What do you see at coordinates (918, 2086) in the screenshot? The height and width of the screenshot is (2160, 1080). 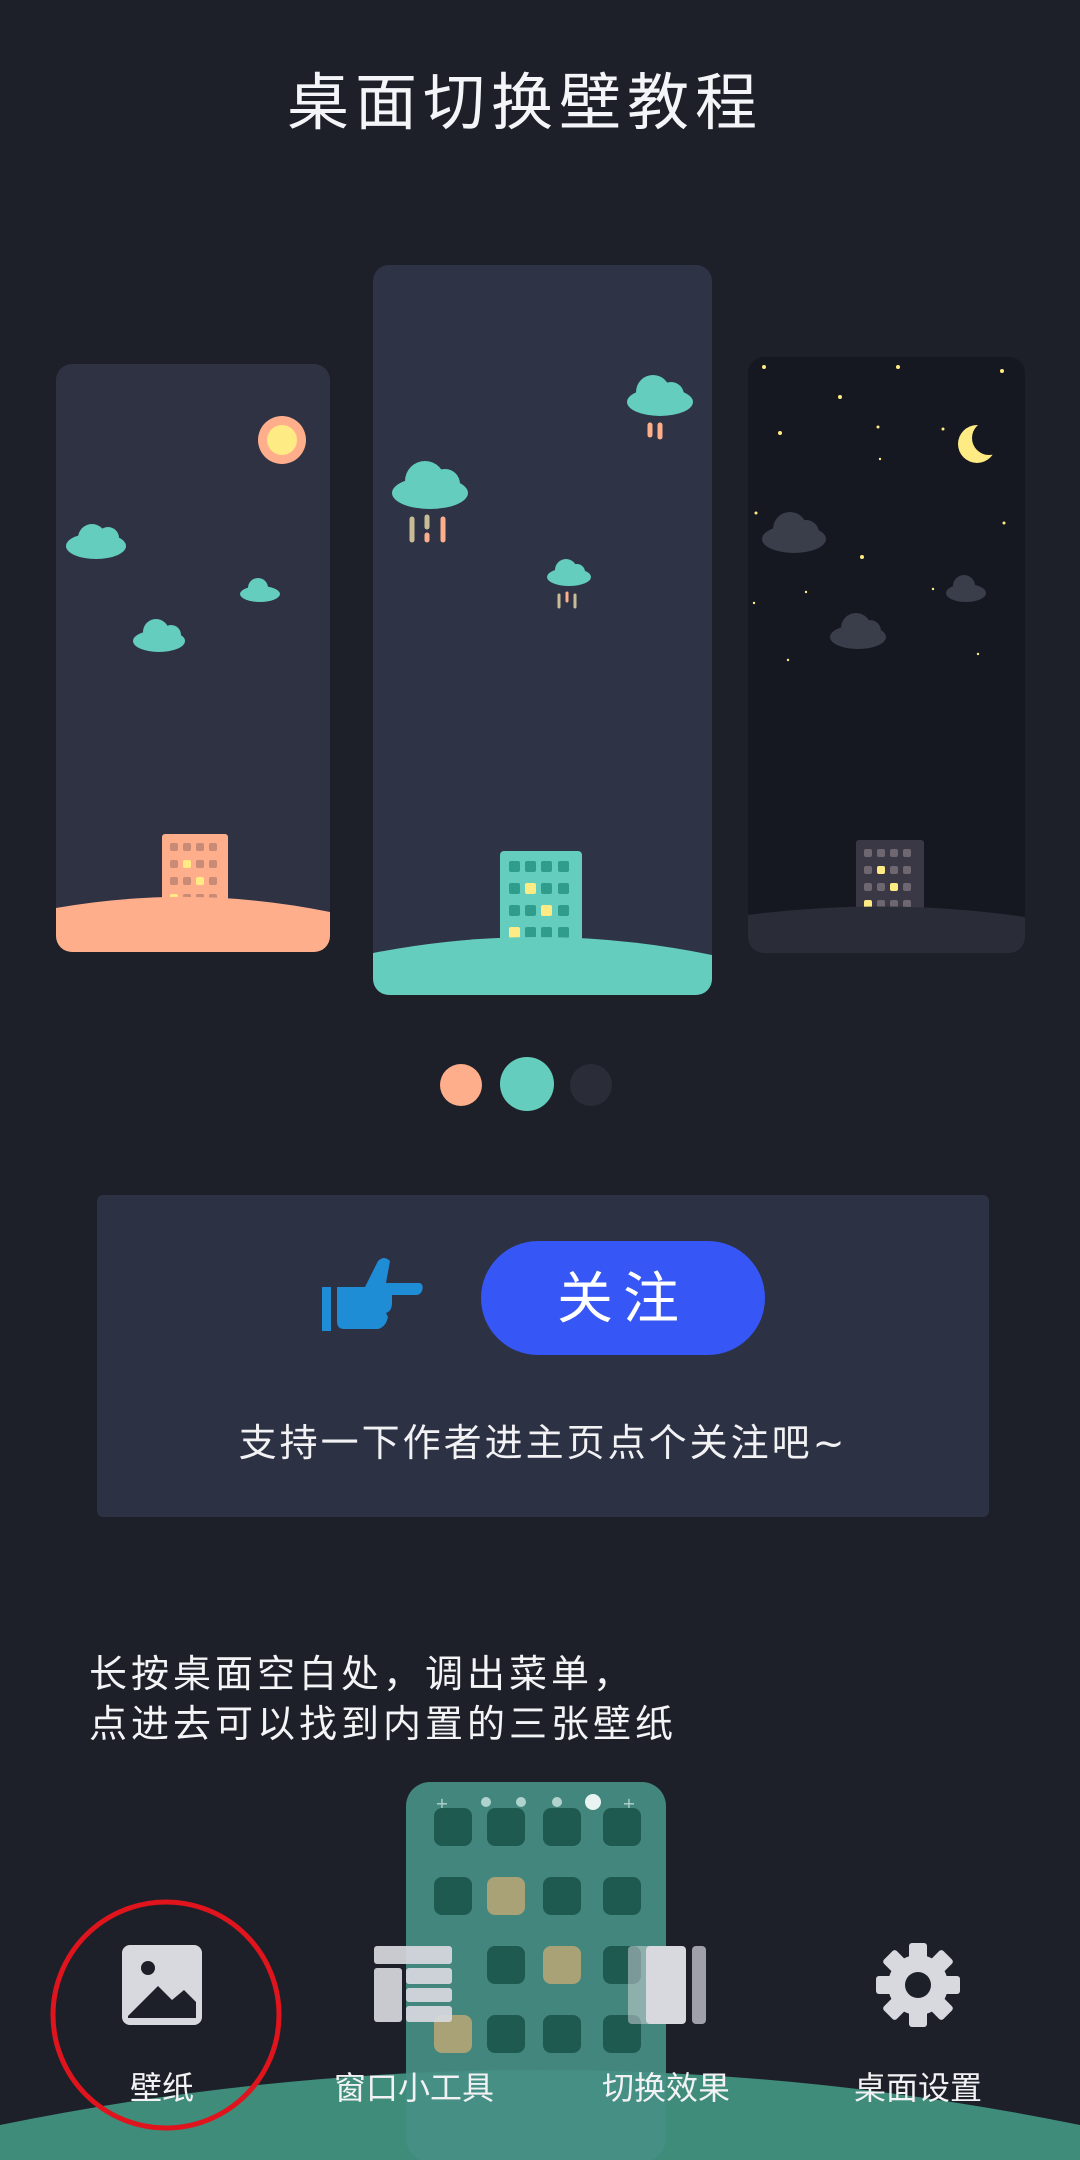 I see `menu-item-desktop-settings: 桌面设置` at bounding box center [918, 2086].